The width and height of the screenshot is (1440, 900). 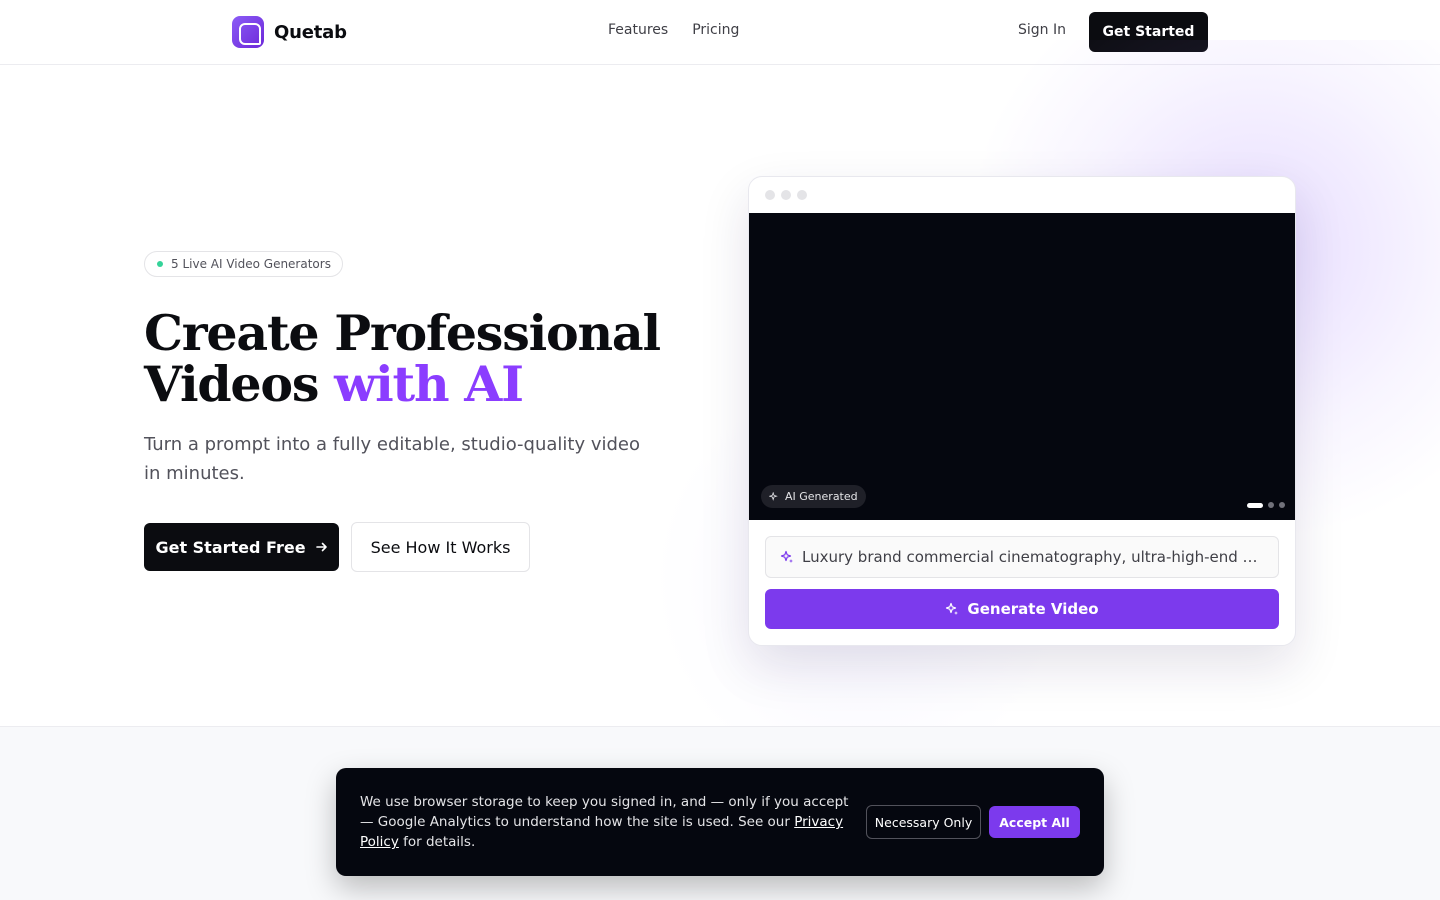 I want to click on generate-video-button: Generate Video, so click(x=1022, y=609).